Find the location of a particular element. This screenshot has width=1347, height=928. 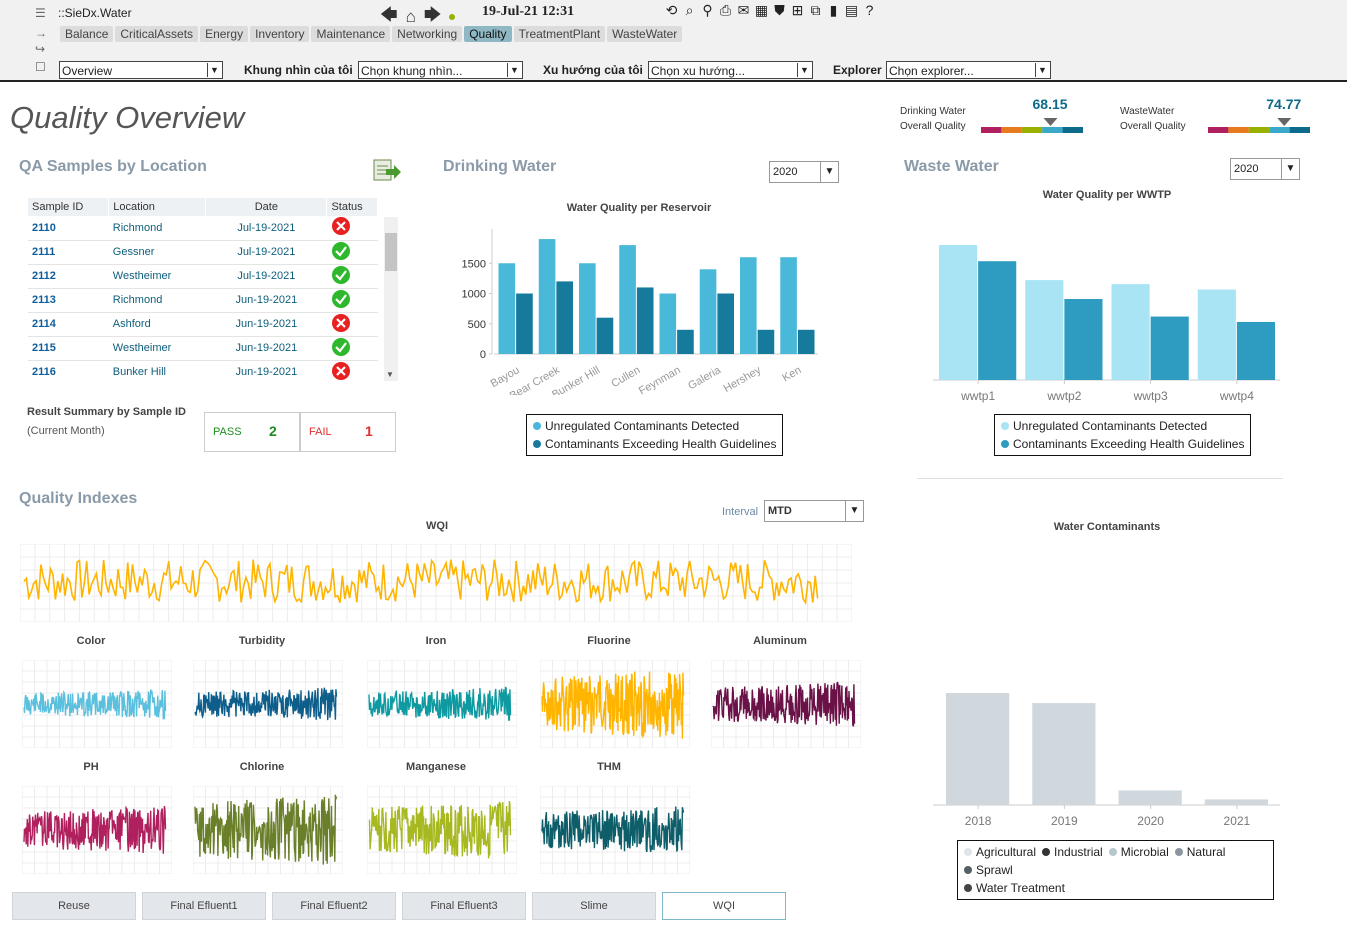

mini-chart-iron is located at coordinates (442, 704).